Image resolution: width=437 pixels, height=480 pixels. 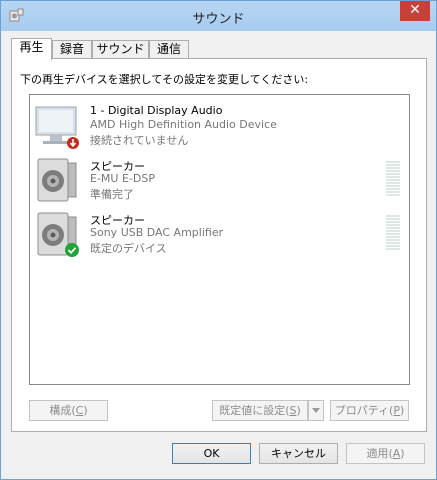 I want to click on apply-accesskey: A, so click(x=396, y=453).